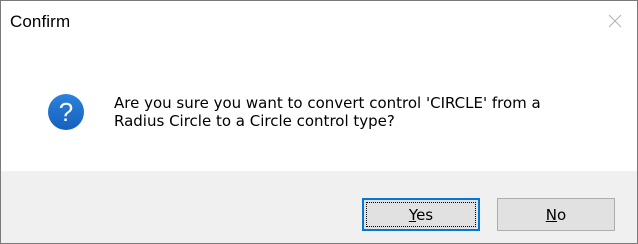  What do you see at coordinates (551, 214) in the screenshot?
I see `no-accelerator: N` at bounding box center [551, 214].